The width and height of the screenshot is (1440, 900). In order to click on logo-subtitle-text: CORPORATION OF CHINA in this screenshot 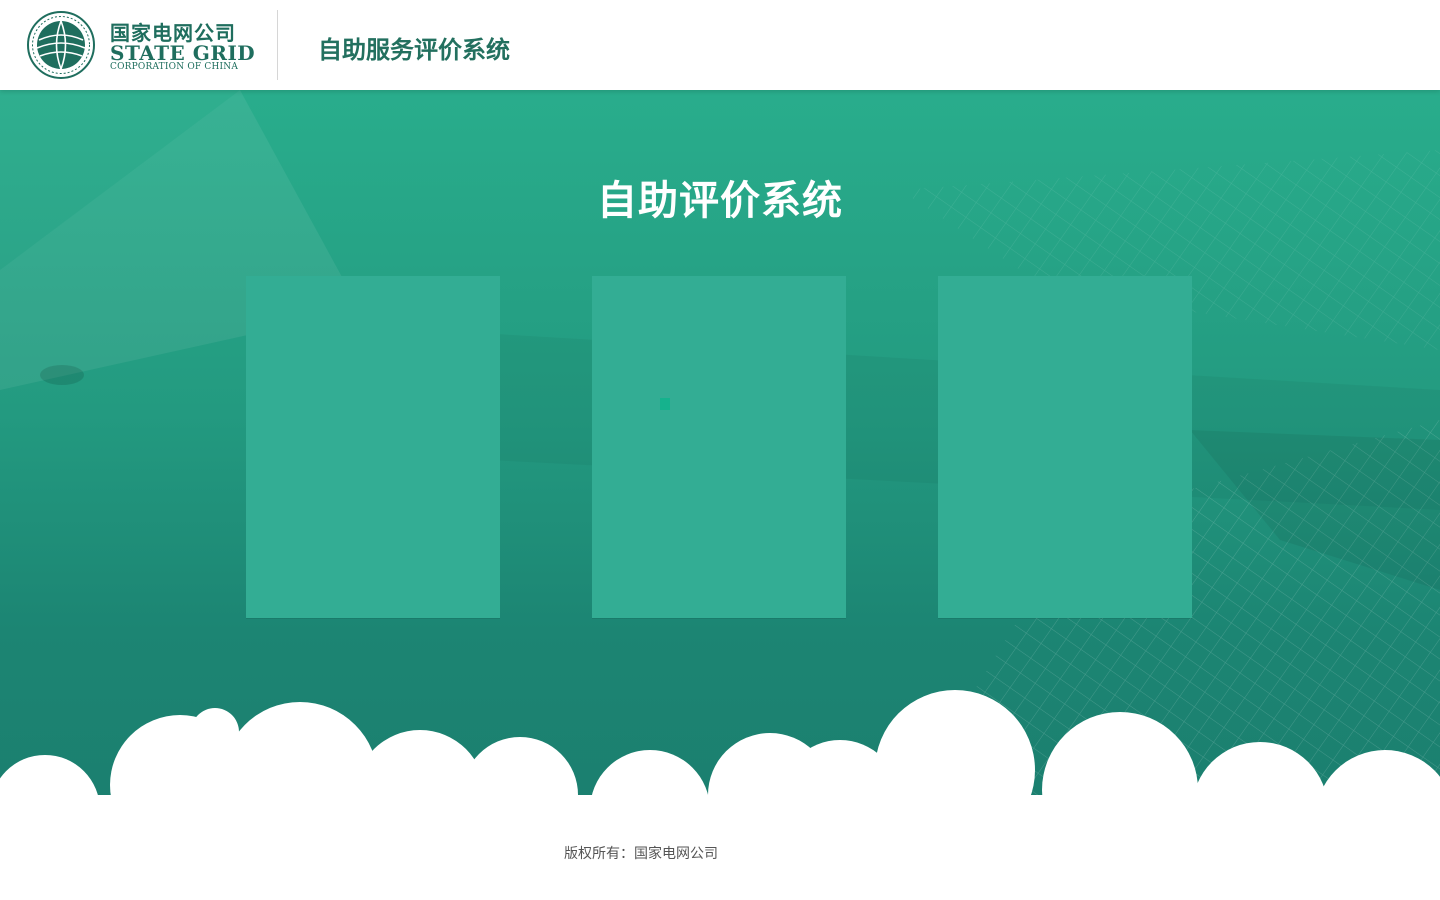, I will do `click(174, 67)`.